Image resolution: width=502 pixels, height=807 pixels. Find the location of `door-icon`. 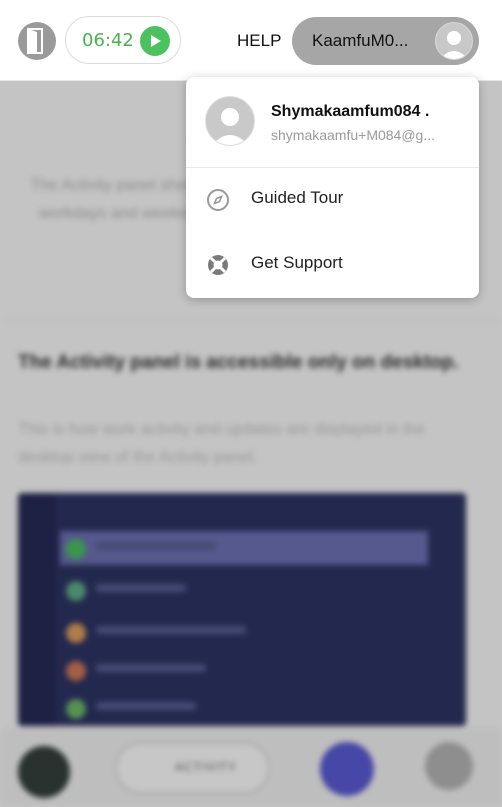

door-icon is located at coordinates (35, 41).